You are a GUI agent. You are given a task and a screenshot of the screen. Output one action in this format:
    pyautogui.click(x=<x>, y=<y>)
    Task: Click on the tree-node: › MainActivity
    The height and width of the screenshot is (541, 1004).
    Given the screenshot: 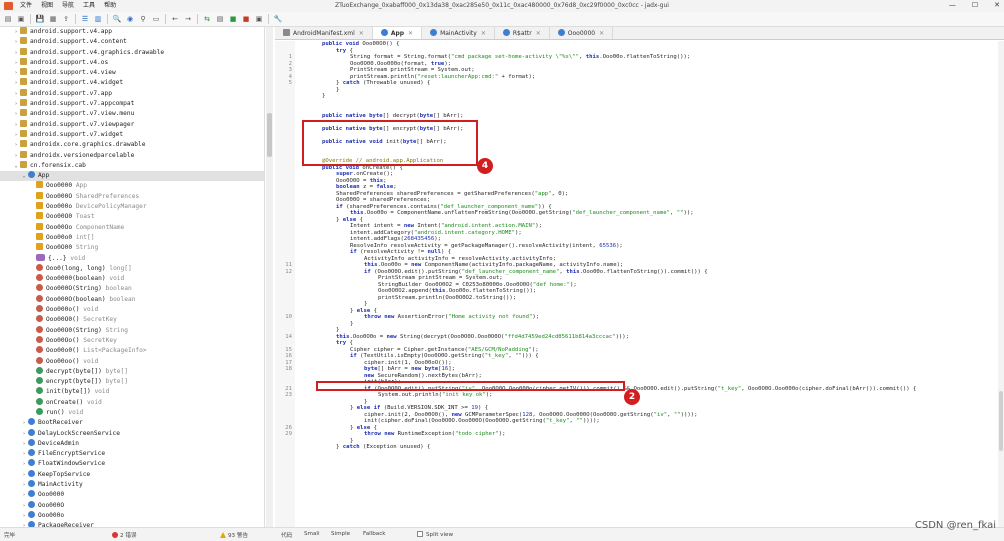 What is the action you would take?
    pyautogui.click(x=132, y=485)
    